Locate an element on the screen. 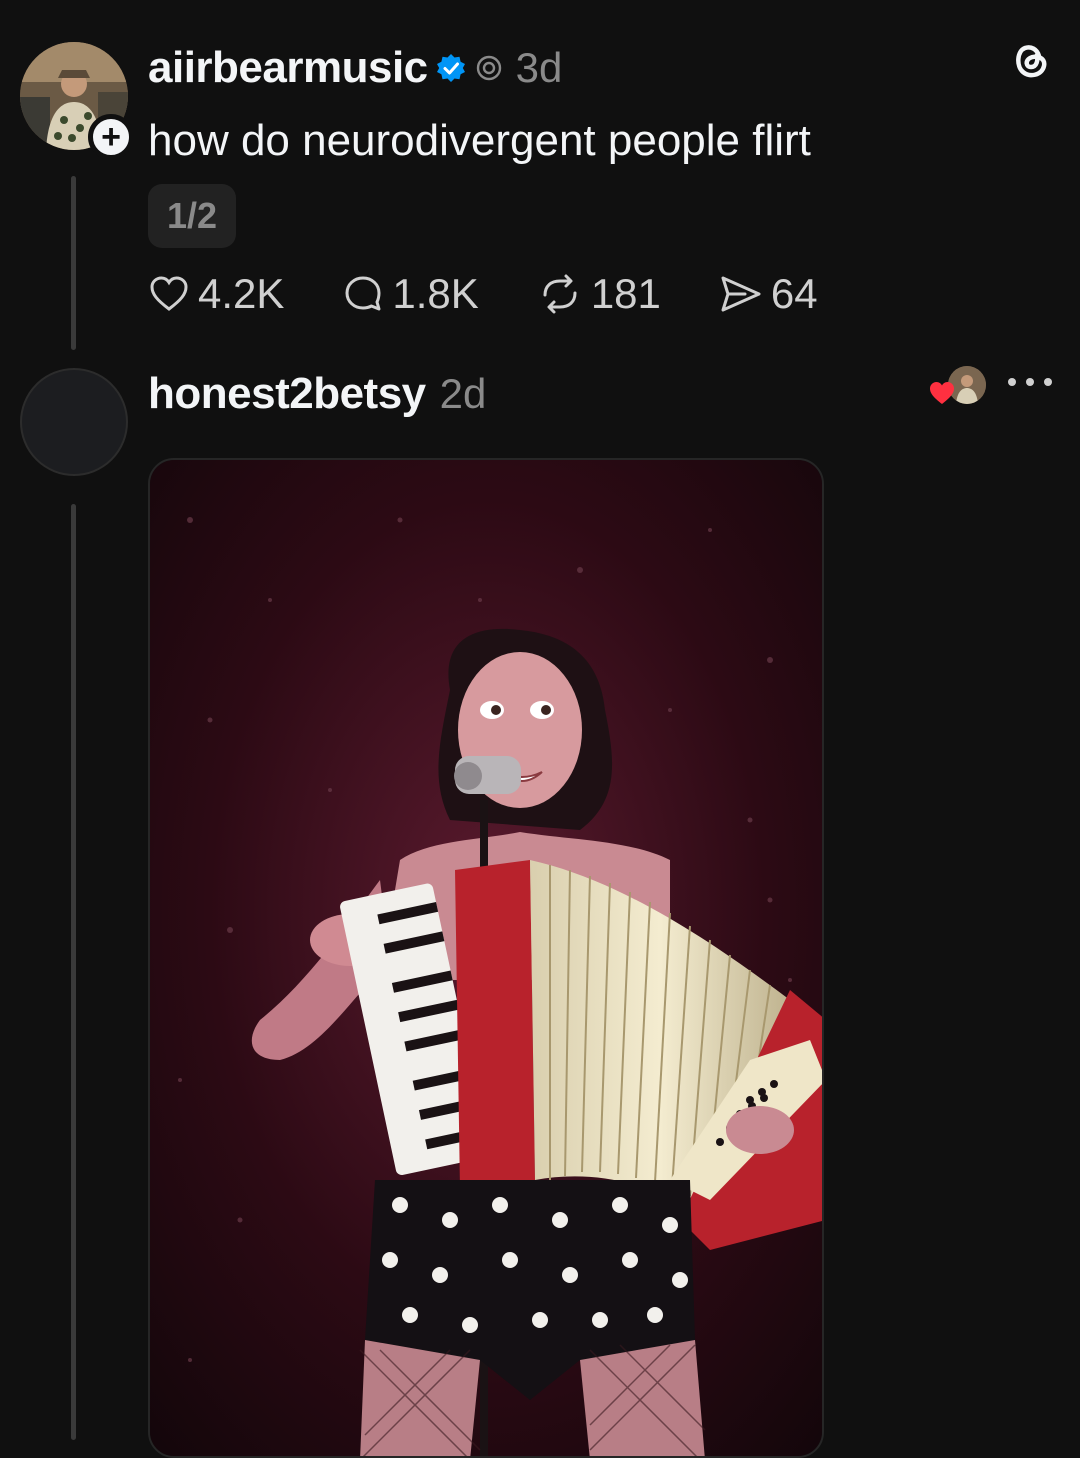 The height and width of the screenshot is (1458, 1080). threads-badge-icon is located at coordinates (489, 68).